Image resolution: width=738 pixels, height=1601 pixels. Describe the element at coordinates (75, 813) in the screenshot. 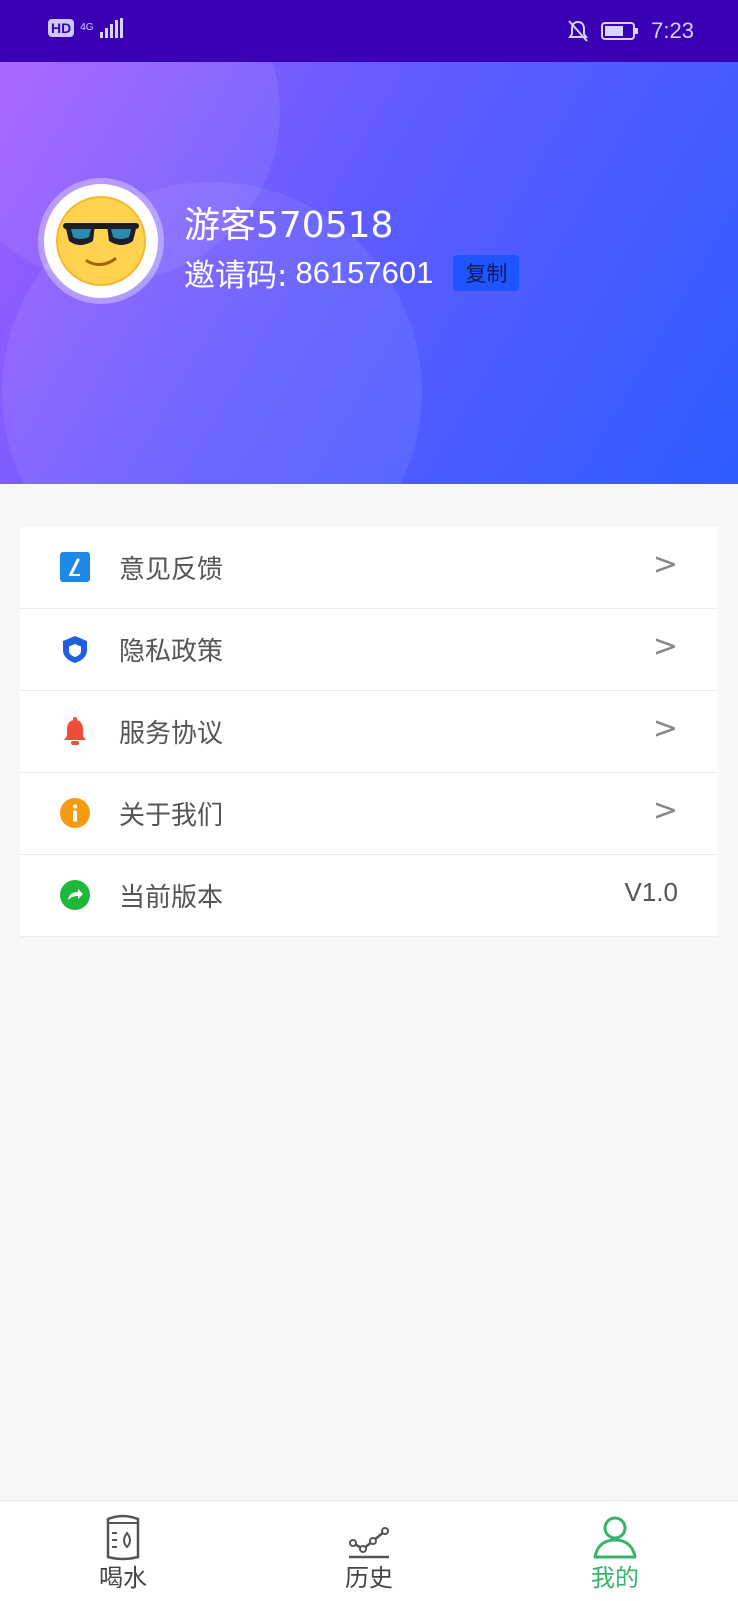

I see `info-icon` at that location.